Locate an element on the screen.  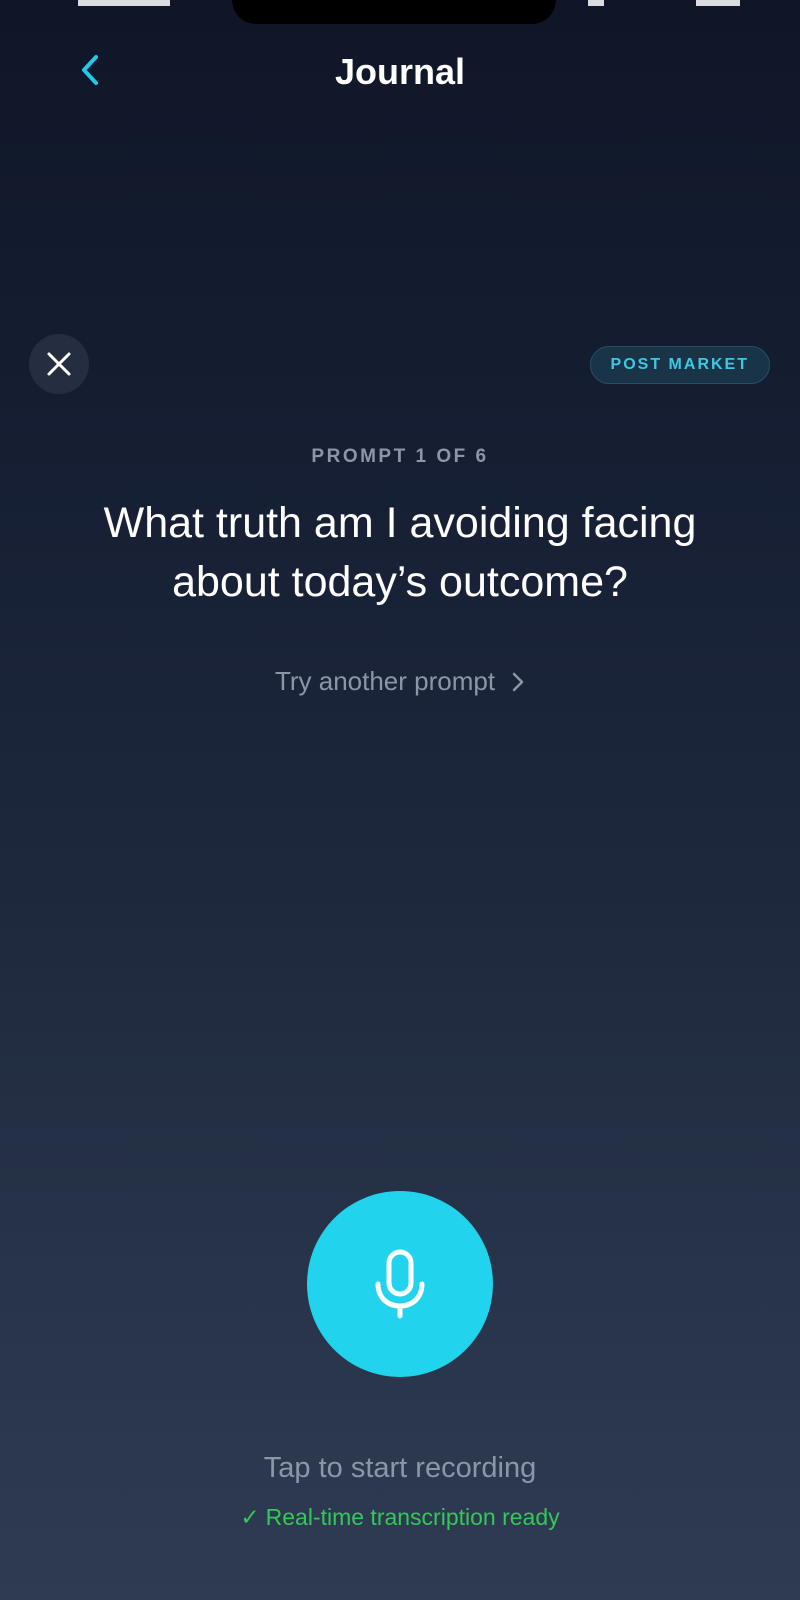
close-icon is located at coordinates (59, 364).